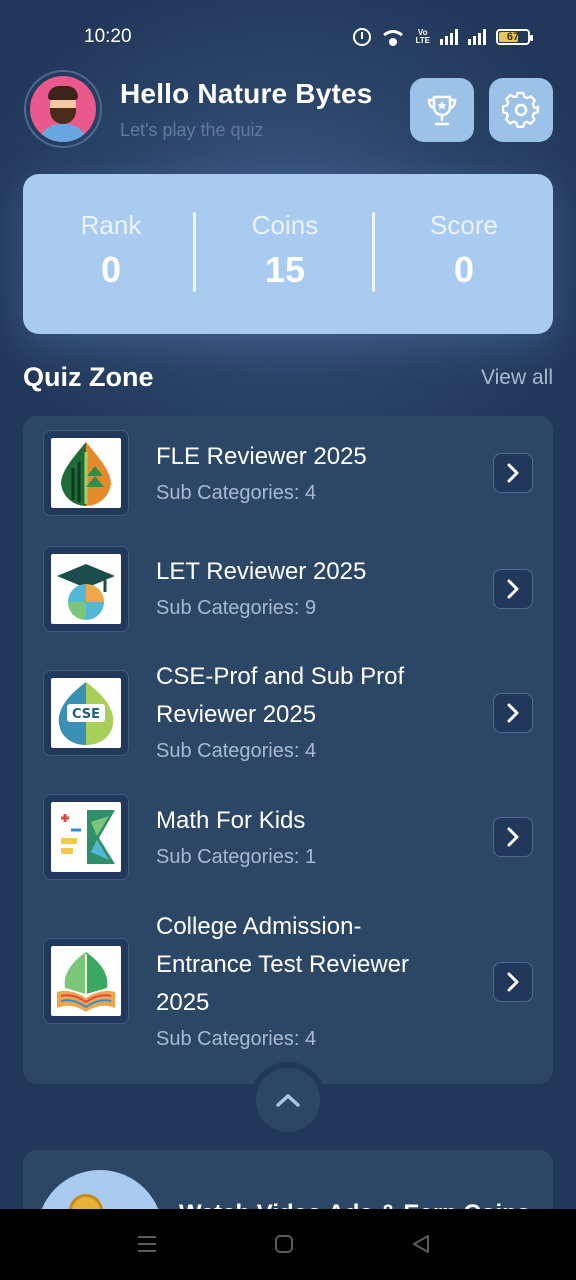  What do you see at coordinates (421, 1244) in the screenshot?
I see `back-icon` at bounding box center [421, 1244].